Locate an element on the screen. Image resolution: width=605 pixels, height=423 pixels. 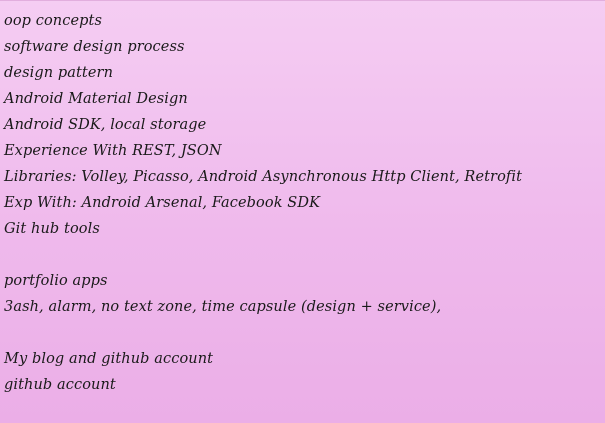
note-line-portfolio-apps: portfolio apps is located at coordinates (56, 281).